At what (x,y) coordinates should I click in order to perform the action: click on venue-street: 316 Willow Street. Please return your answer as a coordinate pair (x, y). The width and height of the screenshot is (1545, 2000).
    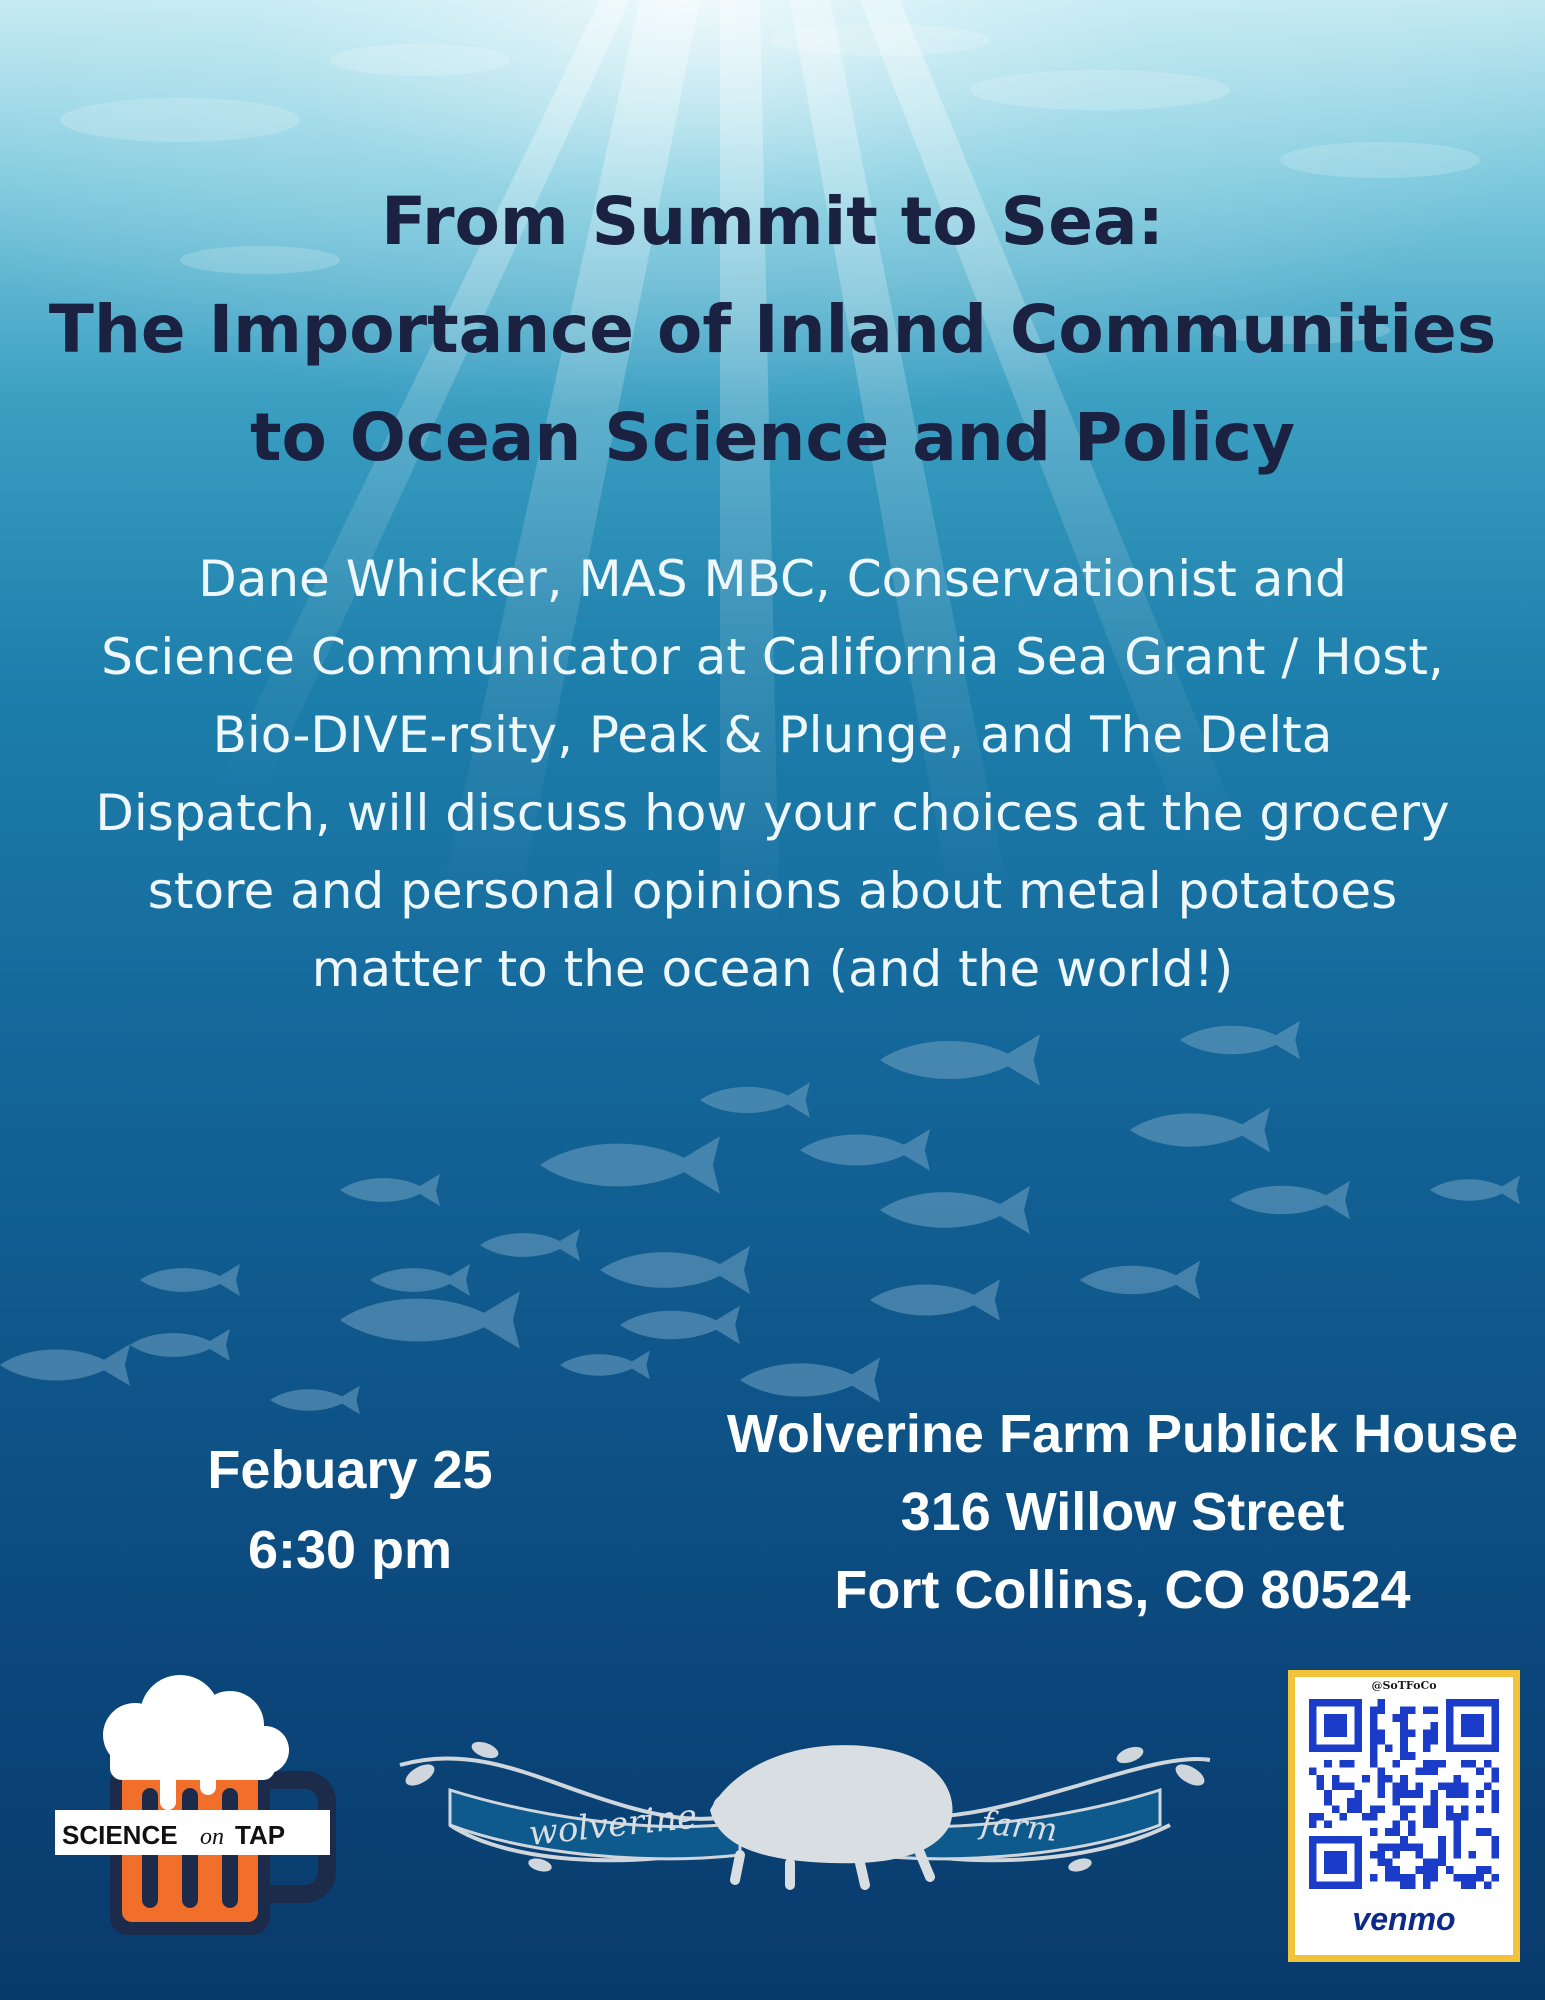
    Looking at the image, I should click on (1122, 1512).